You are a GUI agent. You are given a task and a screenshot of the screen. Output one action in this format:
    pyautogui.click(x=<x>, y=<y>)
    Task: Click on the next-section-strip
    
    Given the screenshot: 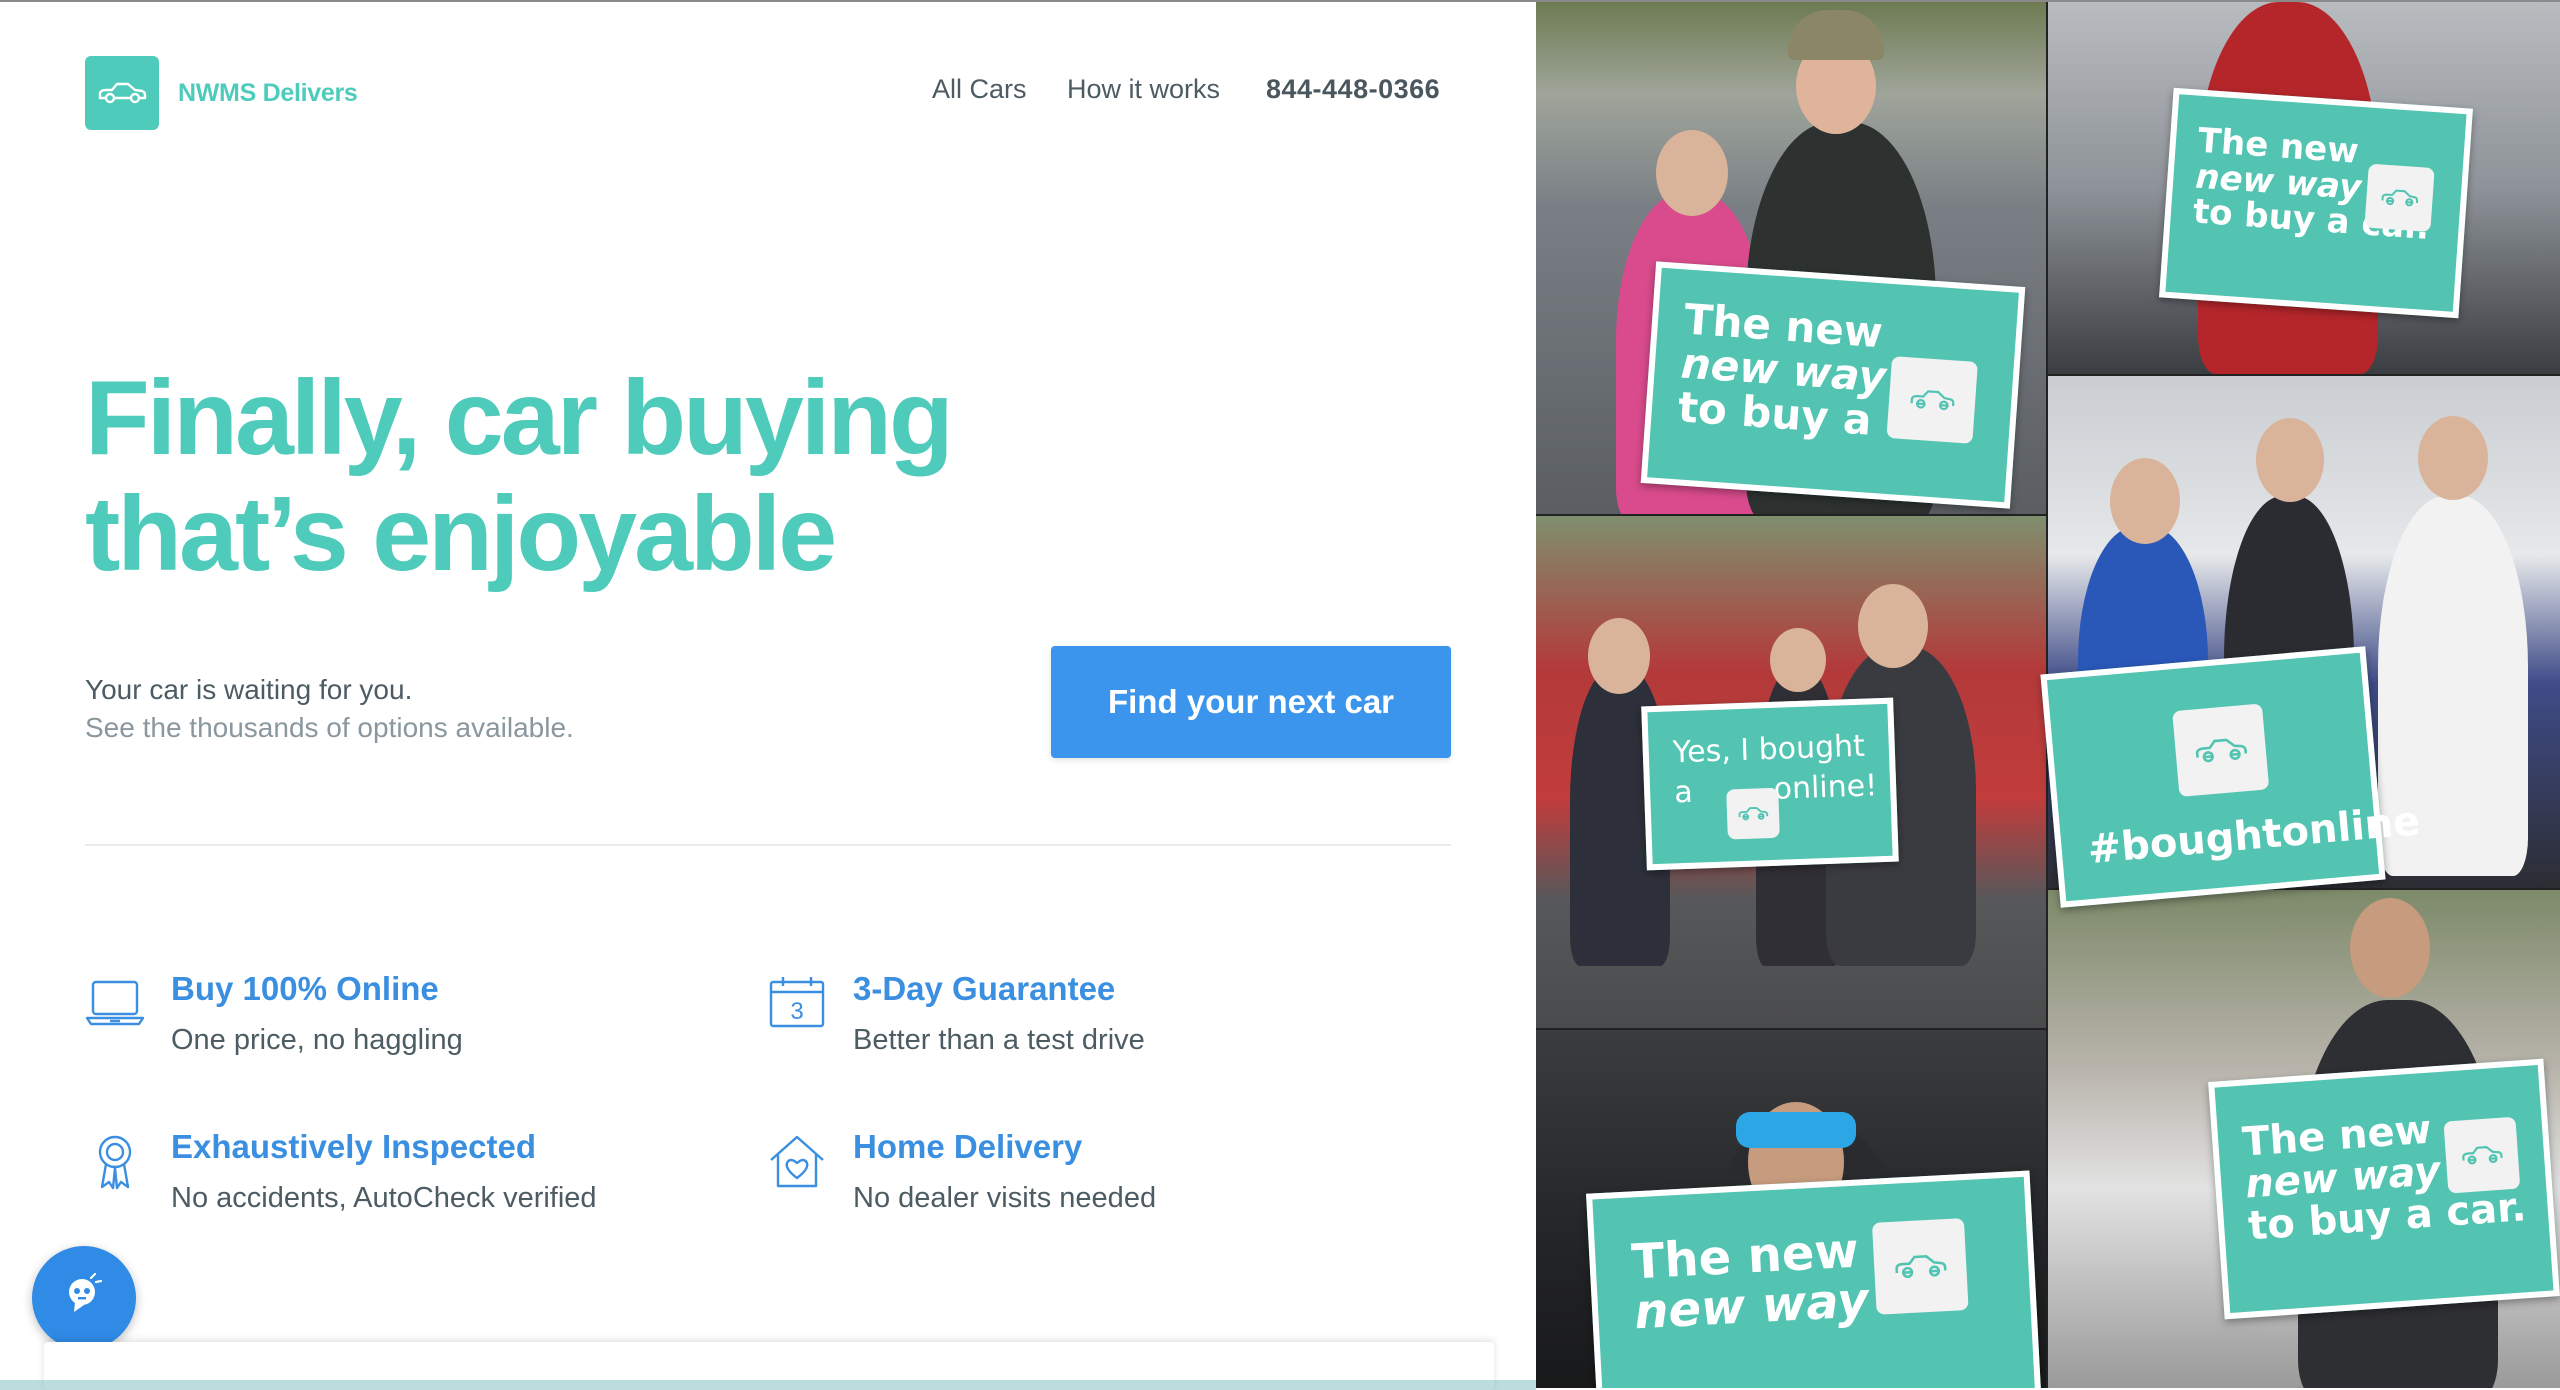 What is the action you would take?
    pyautogui.click(x=768, y=1385)
    